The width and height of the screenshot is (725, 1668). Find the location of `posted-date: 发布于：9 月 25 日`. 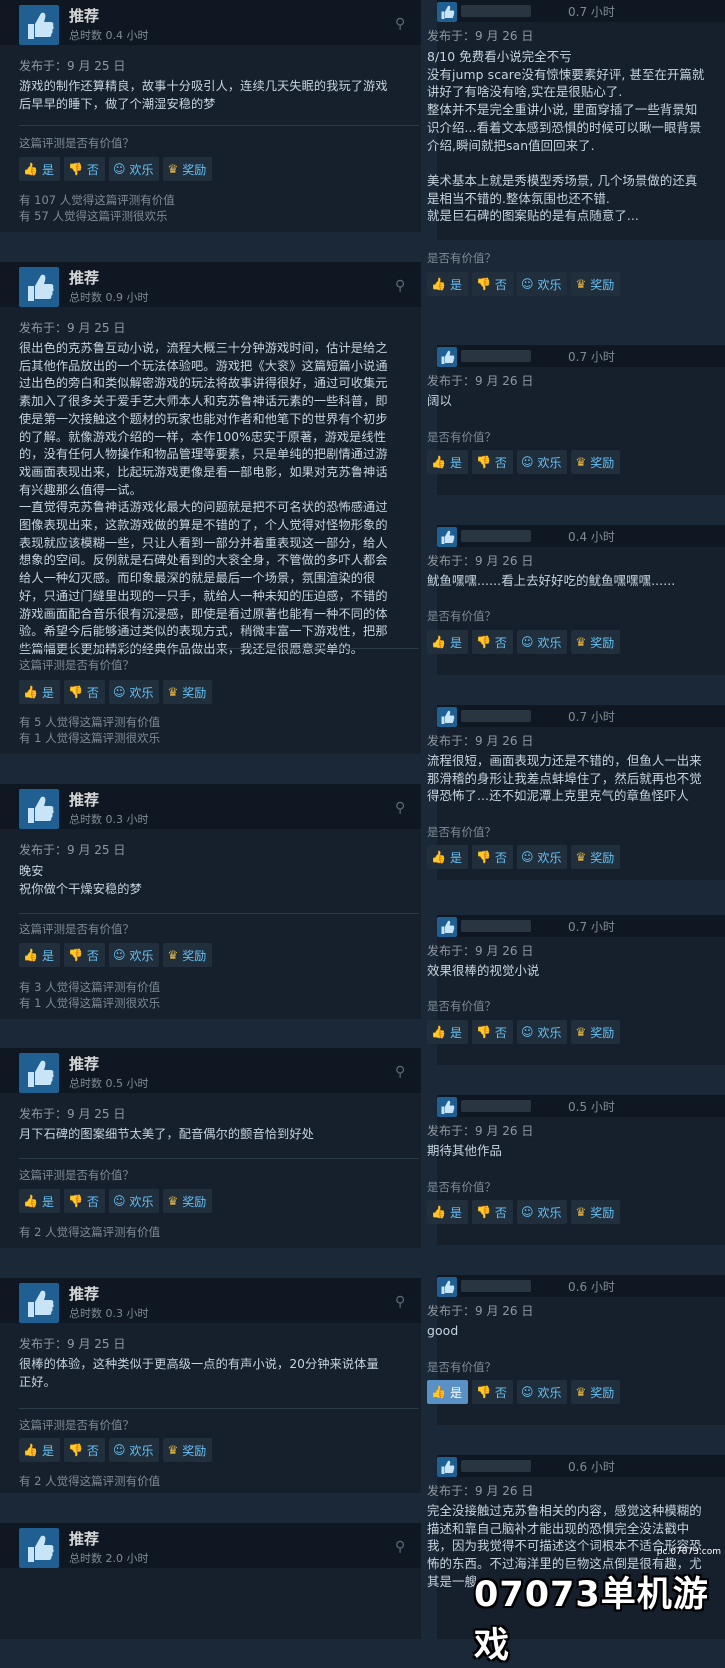

posted-date: 发布于：9 月 25 日 is located at coordinates (72, 328).